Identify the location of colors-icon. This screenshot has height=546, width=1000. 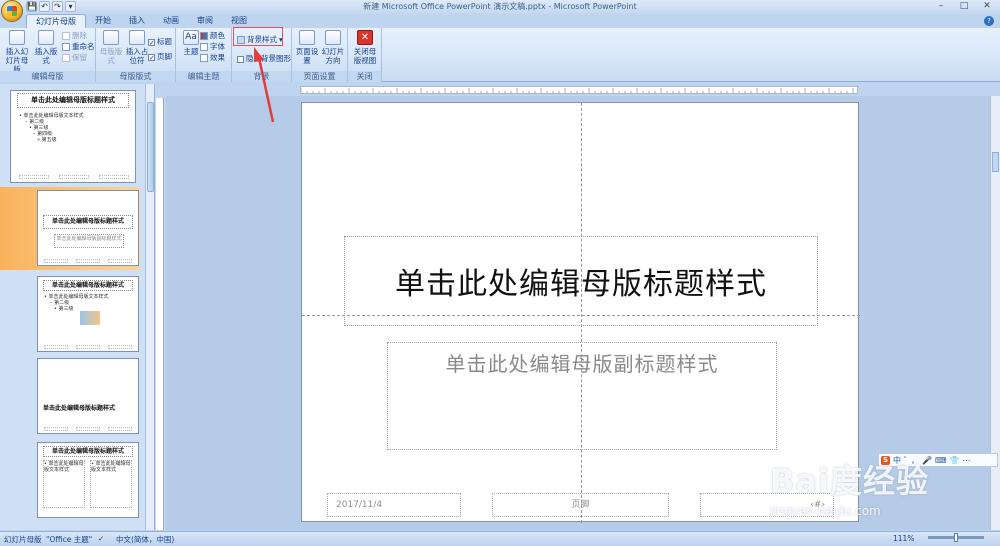
(204, 36).